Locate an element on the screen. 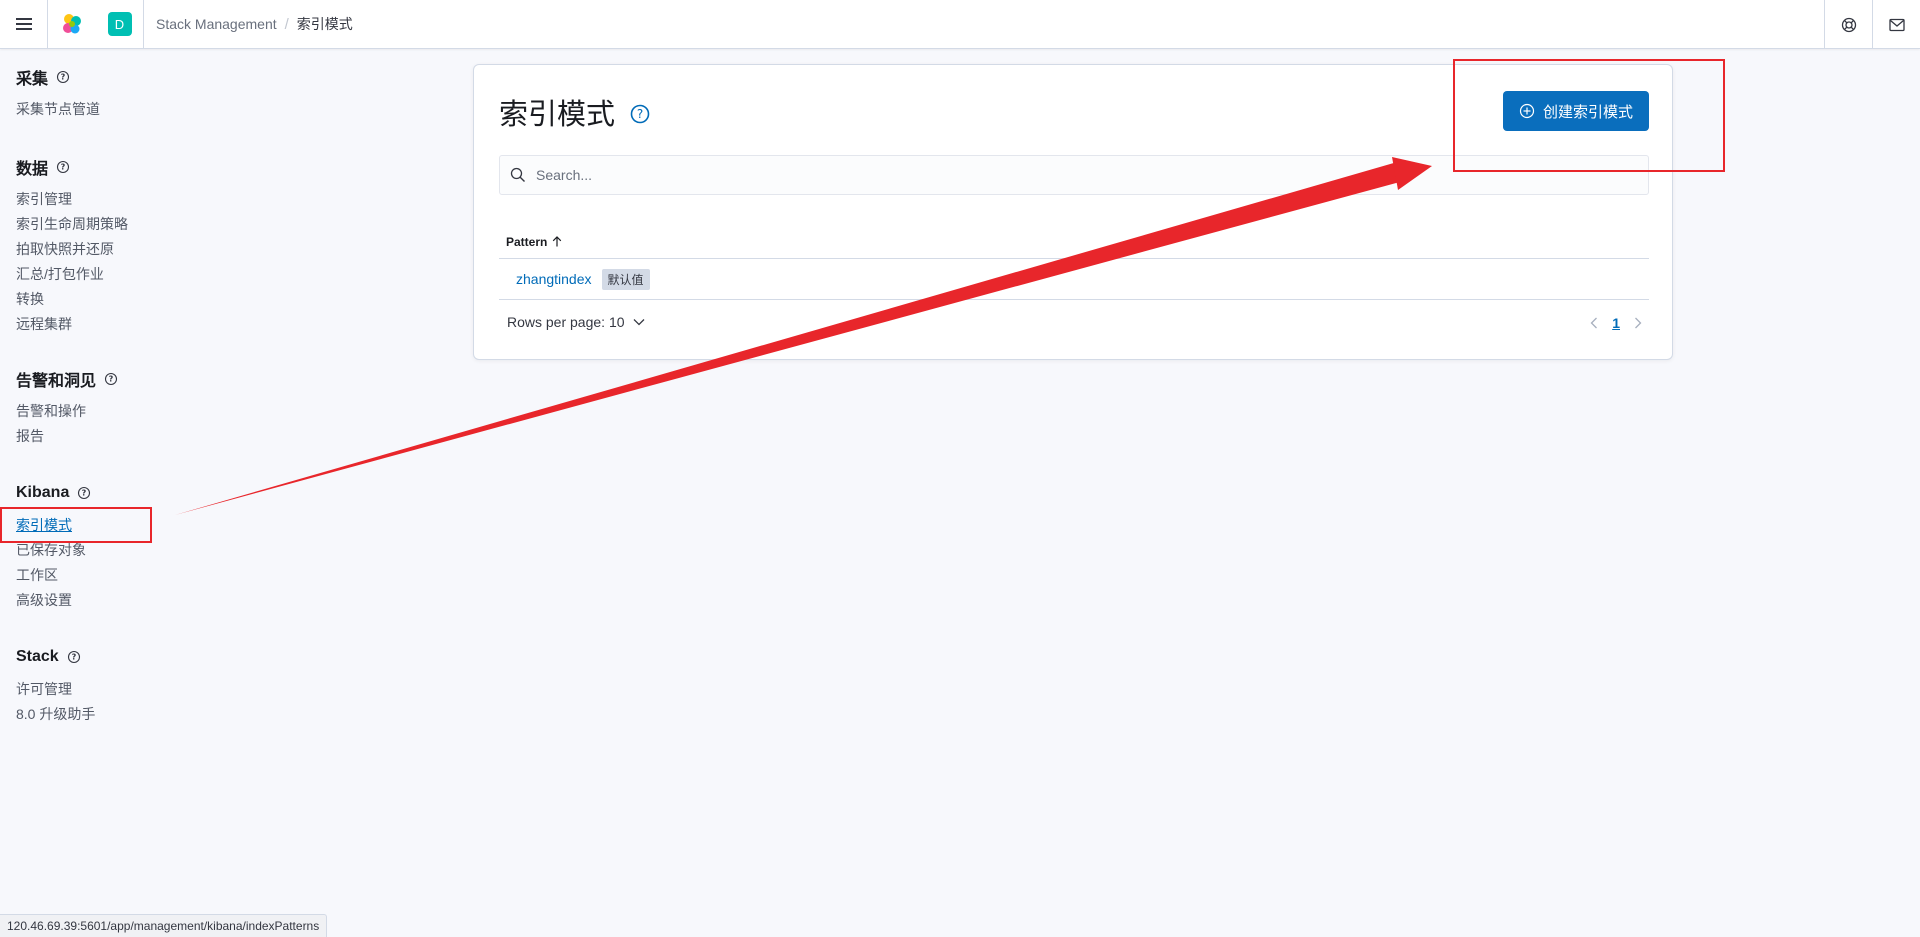 This screenshot has width=1920, height=937. nav-group-stack: Stack ? 许可管理 8.0 升级助手 is located at coordinates (126, 686).